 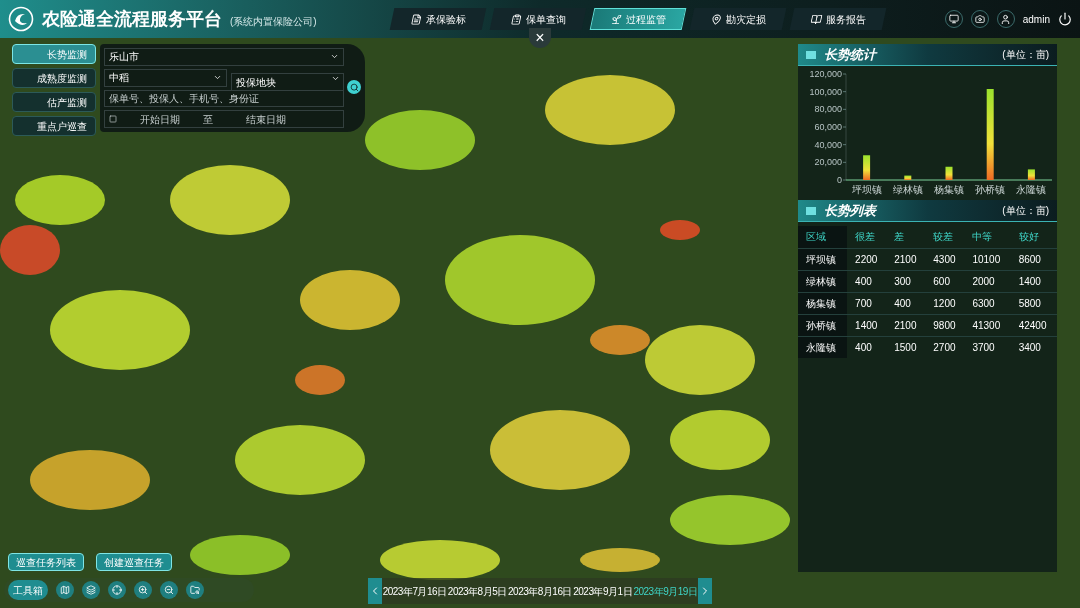 What do you see at coordinates (866, 189) in the screenshot?
I see `x-tick-label: 坪坝镇` at bounding box center [866, 189].